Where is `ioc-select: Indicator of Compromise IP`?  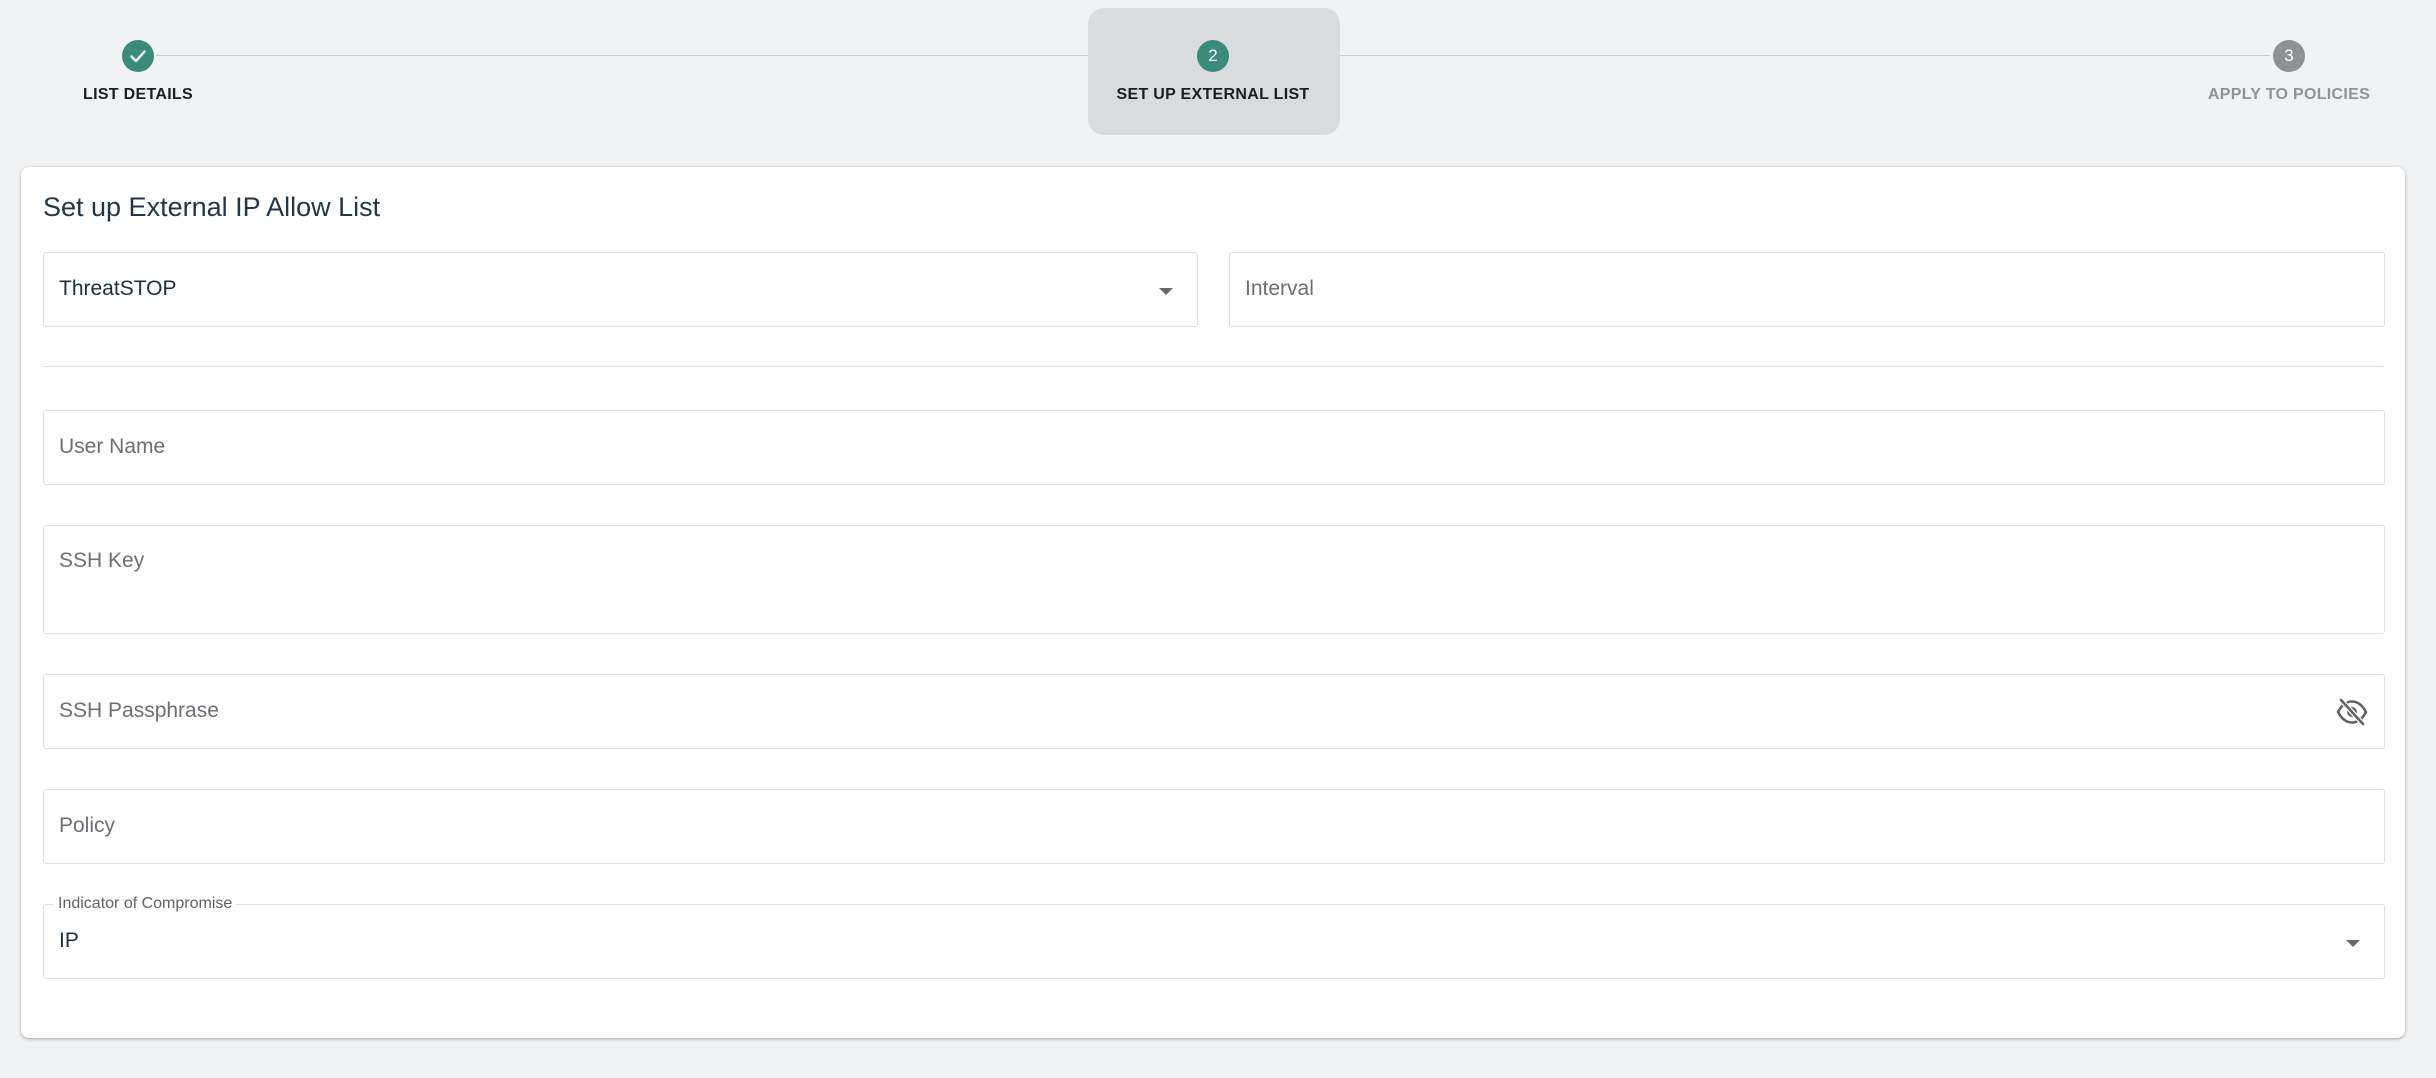 ioc-select: Indicator of Compromise IP is located at coordinates (1214, 937).